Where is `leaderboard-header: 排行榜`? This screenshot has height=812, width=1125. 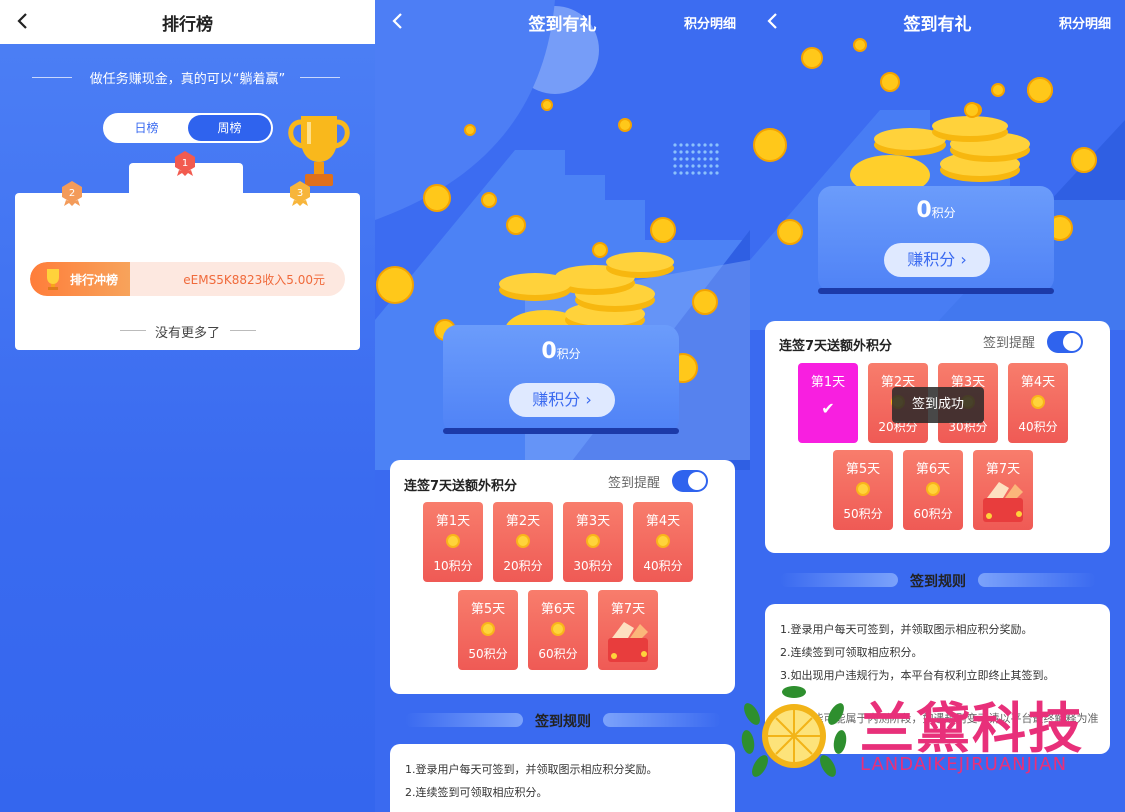
leaderboard-header: 排行榜 is located at coordinates (187, 22).